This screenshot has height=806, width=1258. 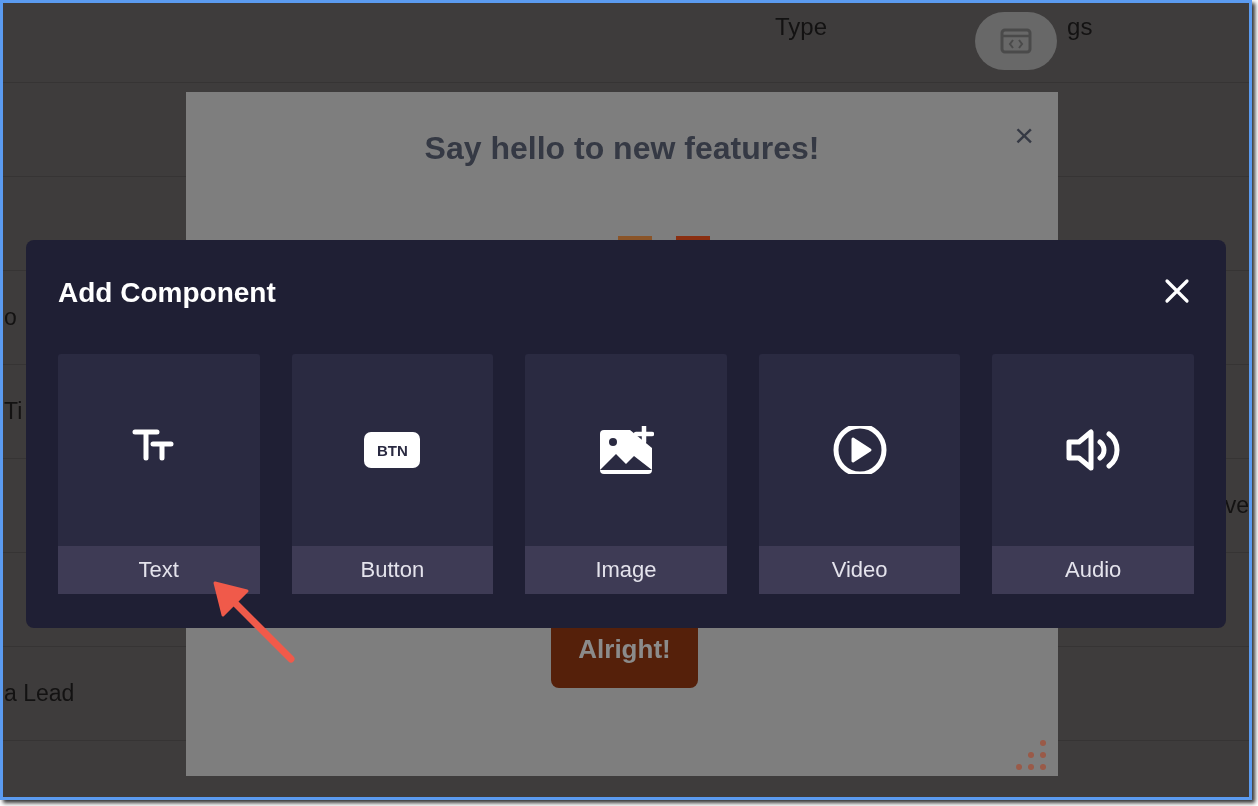 I want to click on component-tile: BTN Button, so click(x=392, y=473).